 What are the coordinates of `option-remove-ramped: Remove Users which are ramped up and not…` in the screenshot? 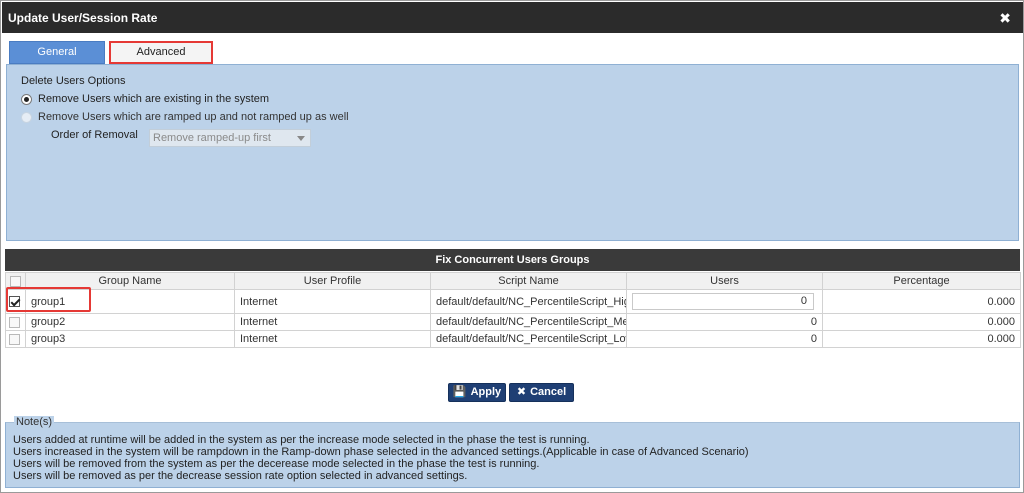 It's located at (185, 117).